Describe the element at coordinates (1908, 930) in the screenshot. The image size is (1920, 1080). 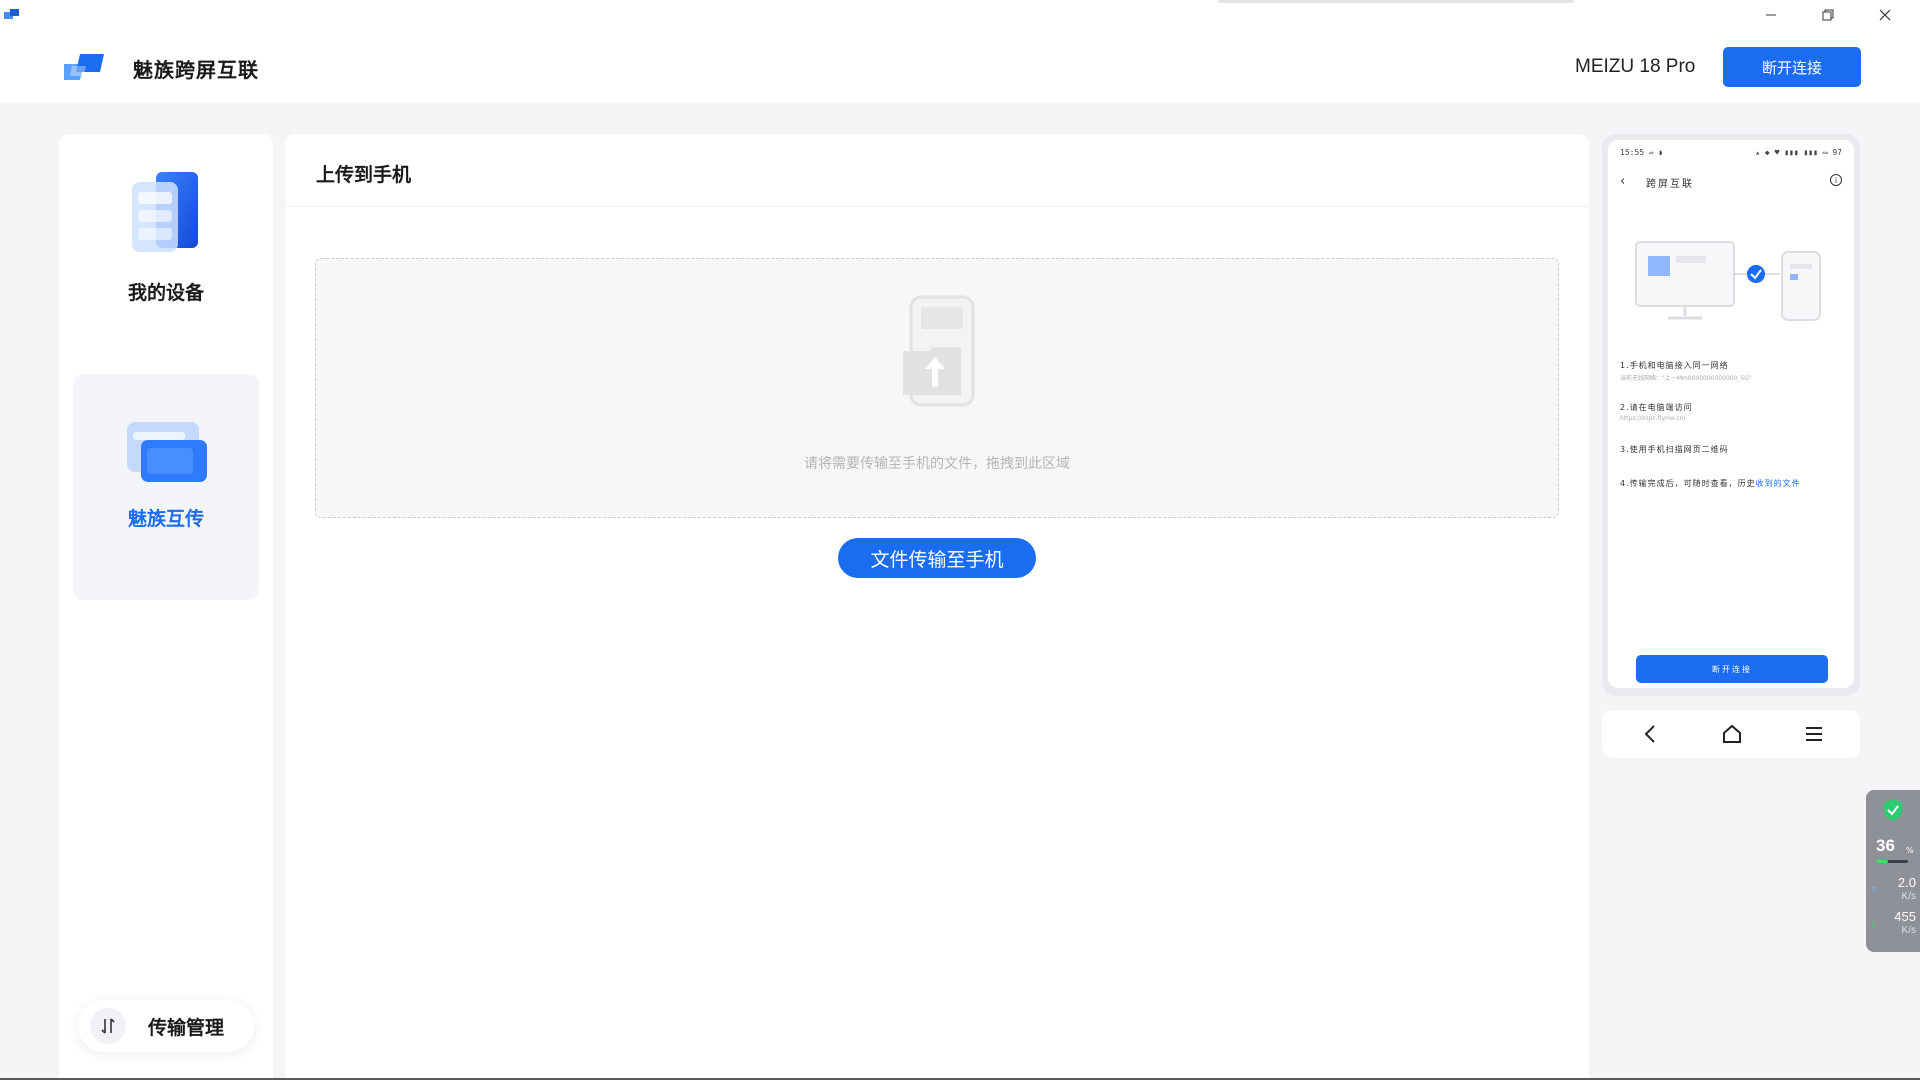
I see `download-speed-unit: K/s` at that location.